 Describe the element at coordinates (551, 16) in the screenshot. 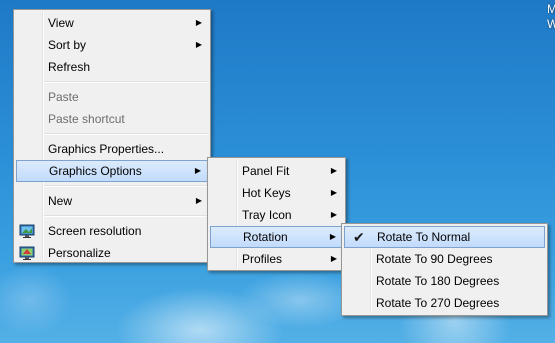

I see `desktop-corner-text: M W` at that location.